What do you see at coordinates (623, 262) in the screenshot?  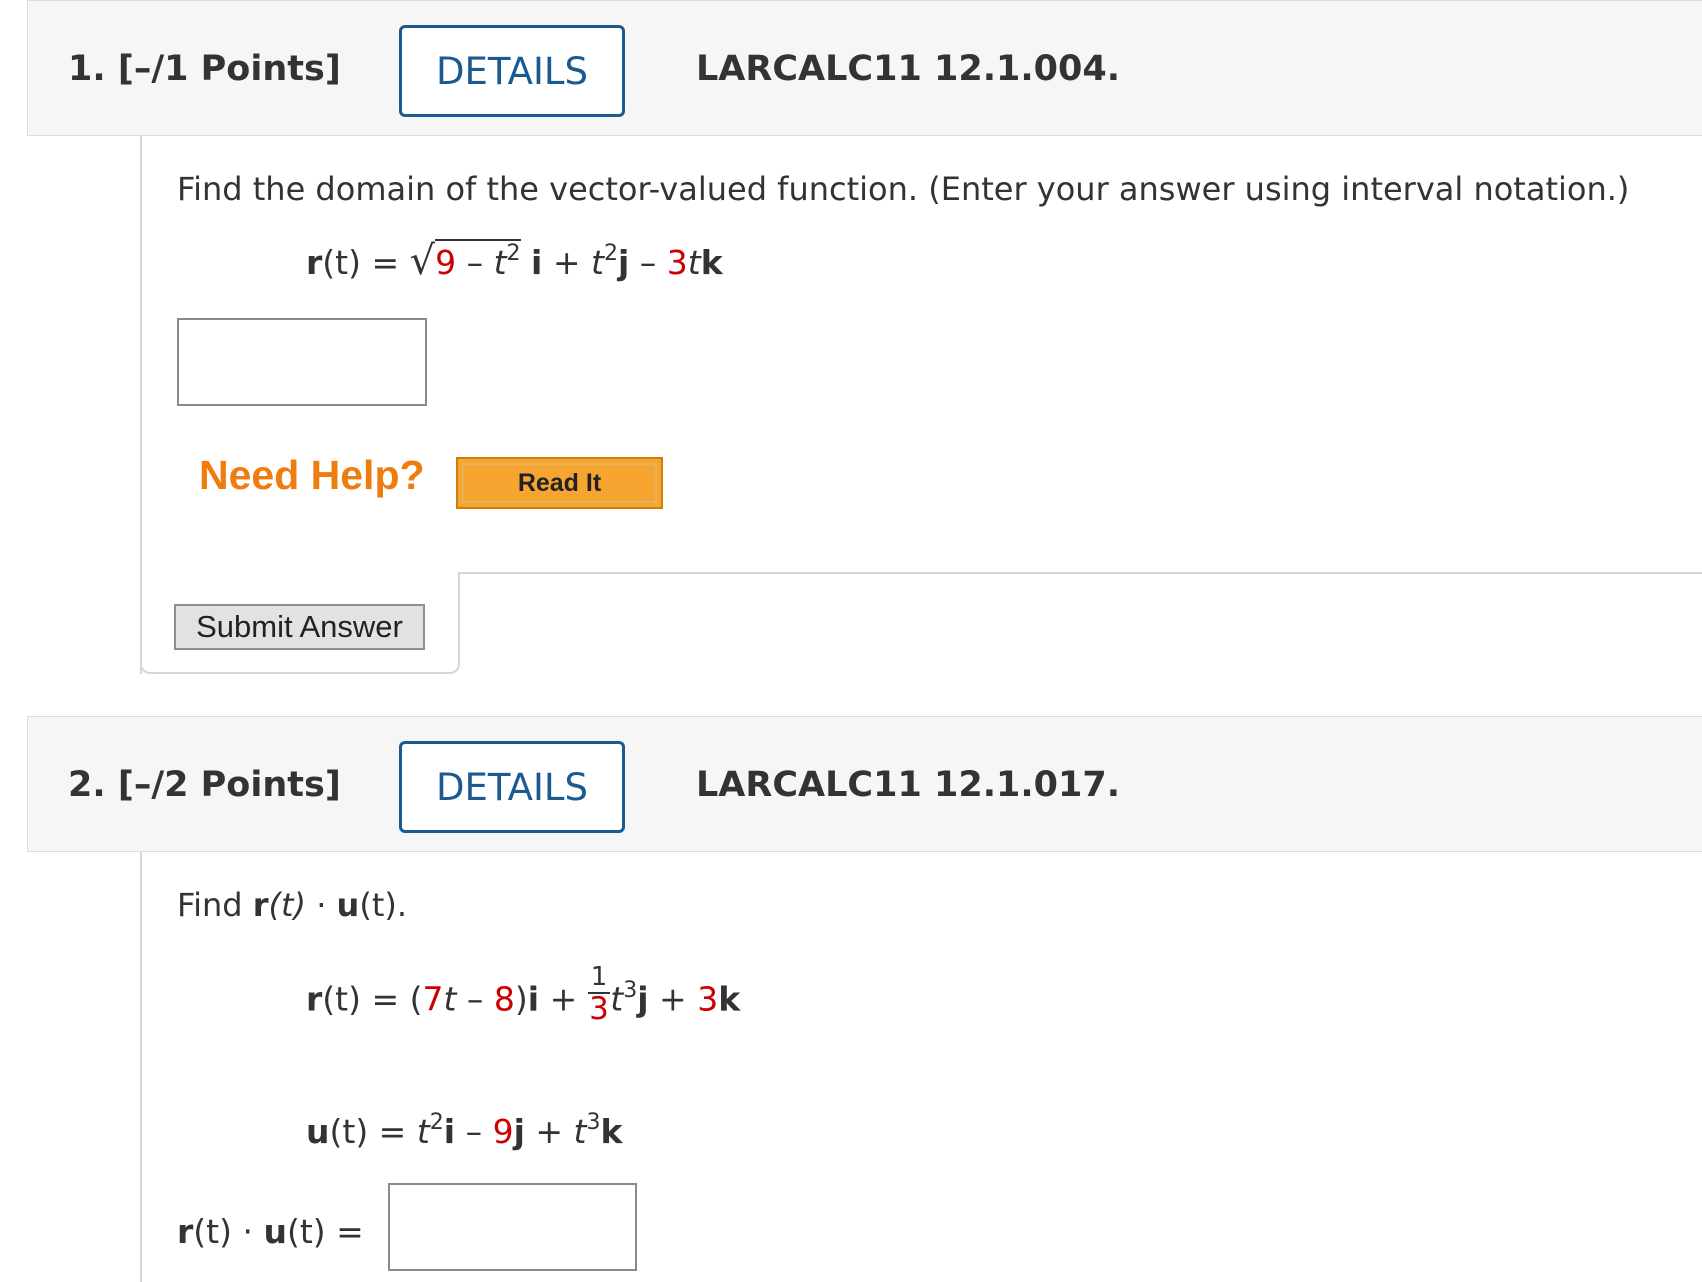 I see `j-unit: j` at bounding box center [623, 262].